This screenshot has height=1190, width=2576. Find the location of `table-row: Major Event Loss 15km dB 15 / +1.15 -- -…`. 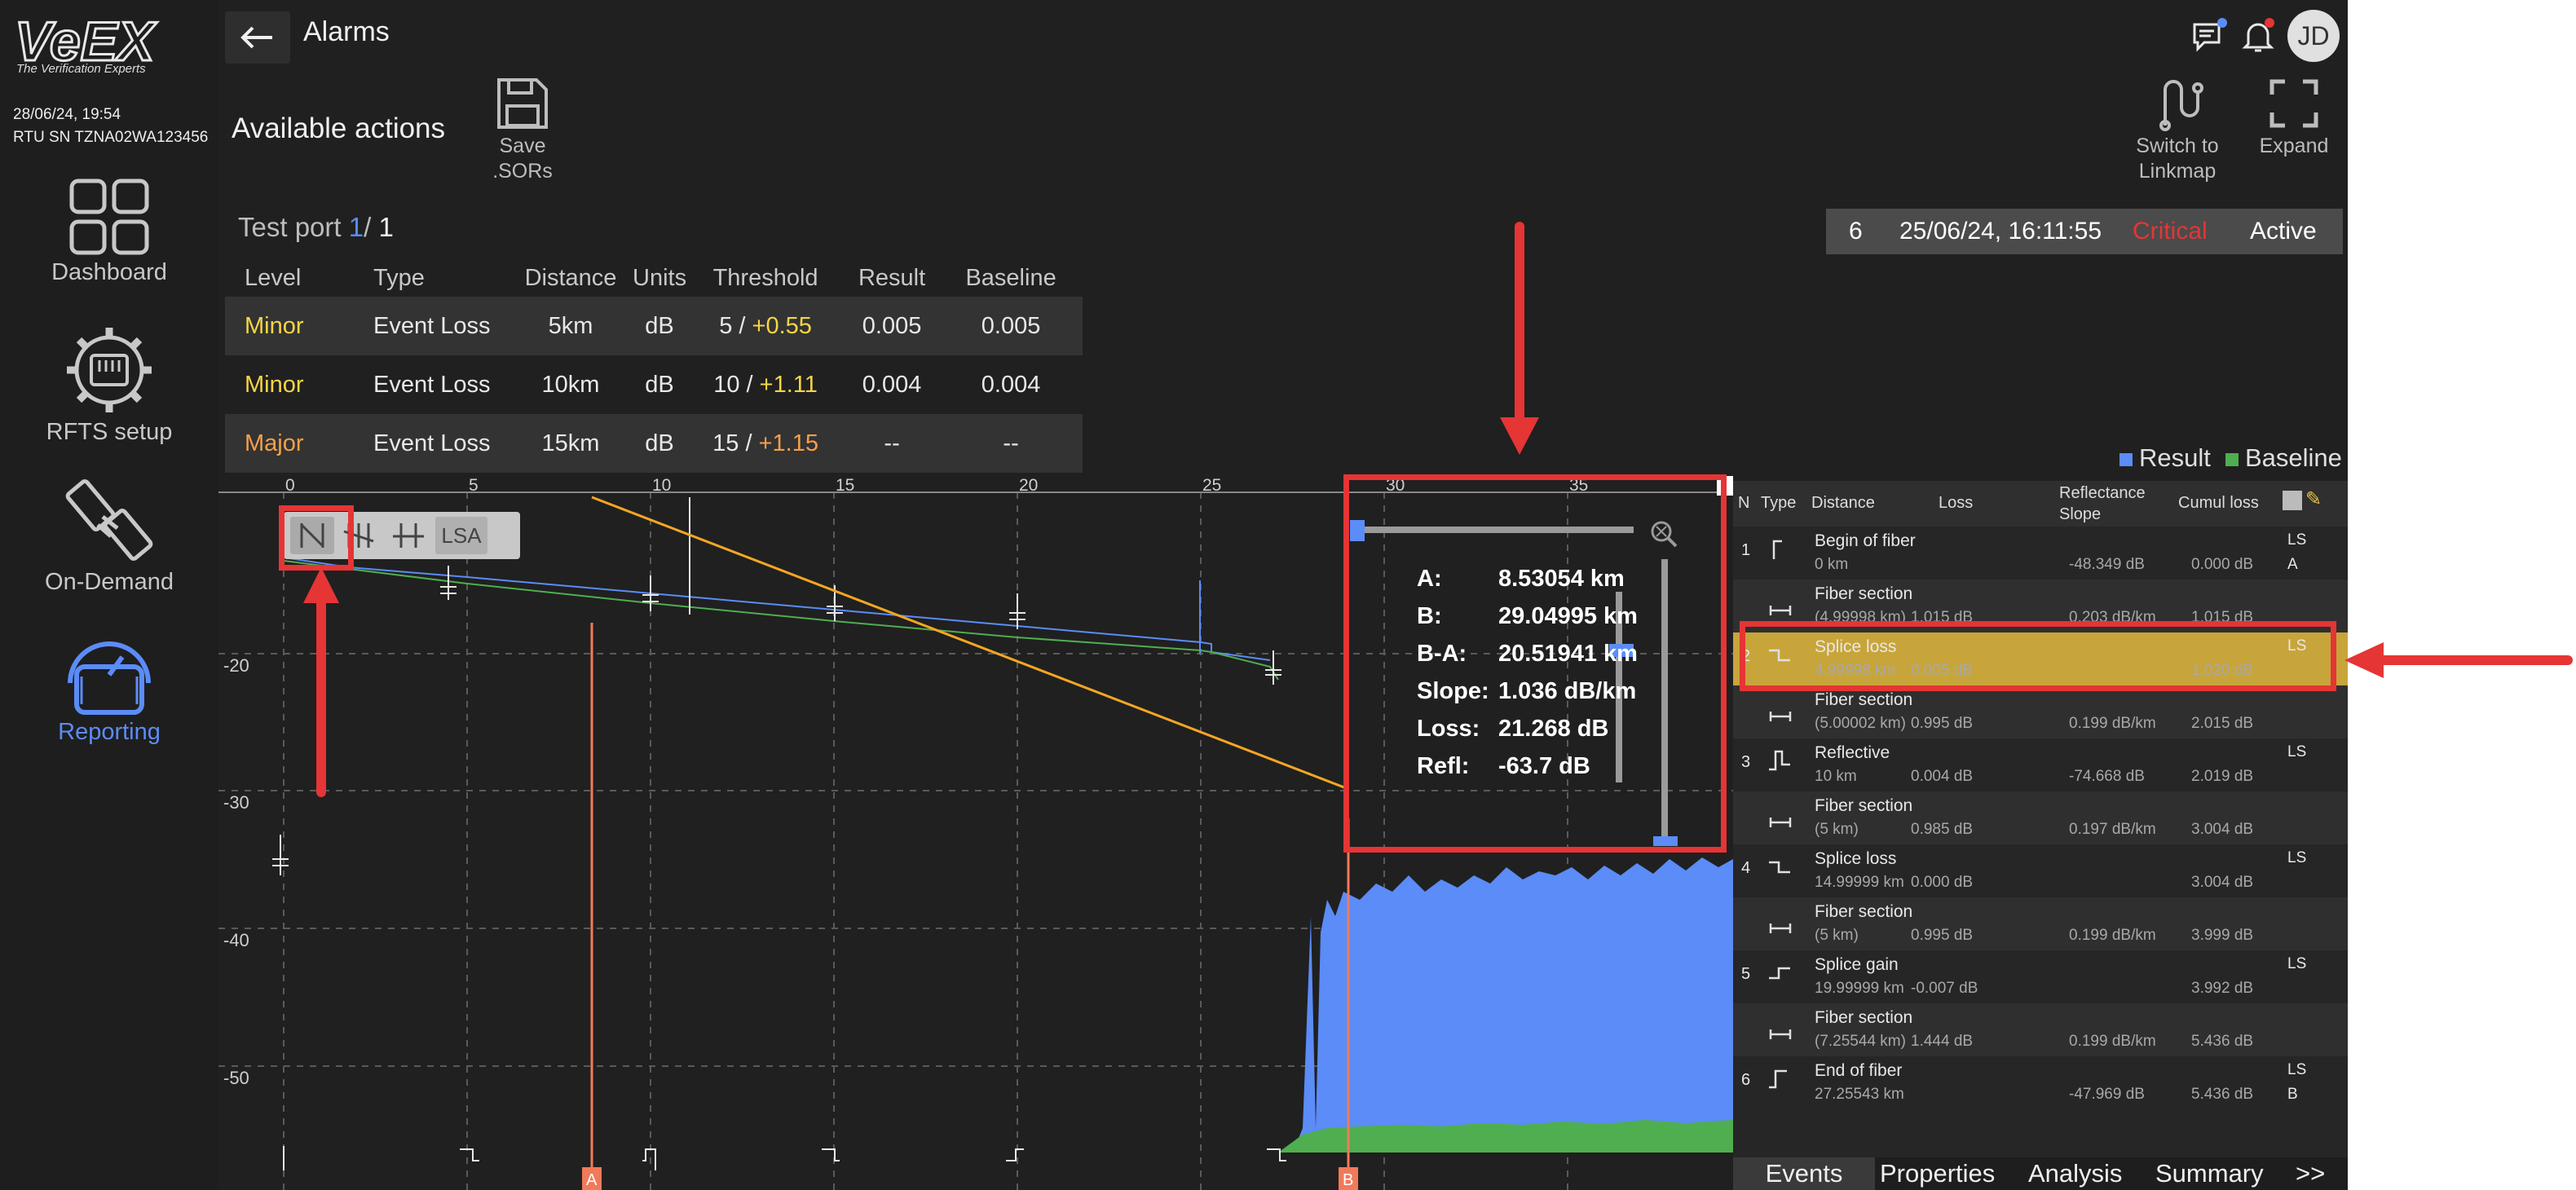

table-row: Major Event Loss 15km dB 15 / +1.15 -- -… is located at coordinates (654, 444).